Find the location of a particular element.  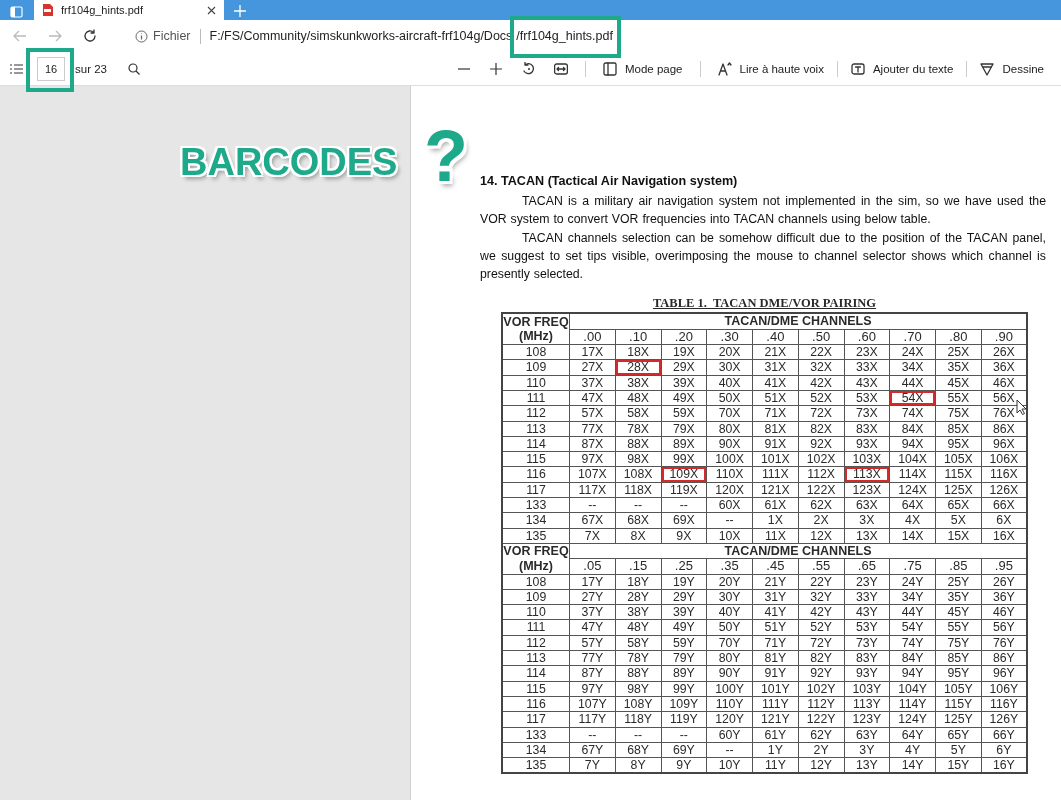

table-cell: 68Y is located at coordinates (638, 750).